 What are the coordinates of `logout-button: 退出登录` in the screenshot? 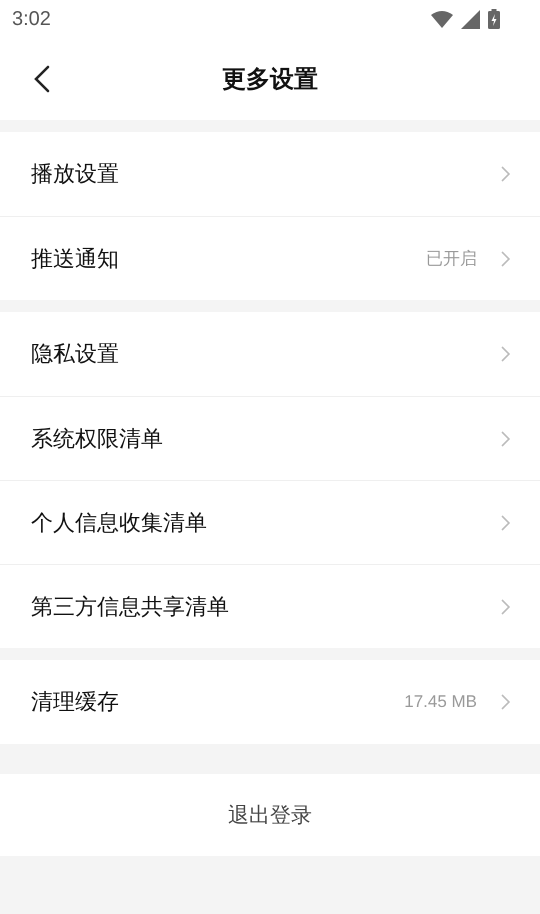 It's located at (270, 815).